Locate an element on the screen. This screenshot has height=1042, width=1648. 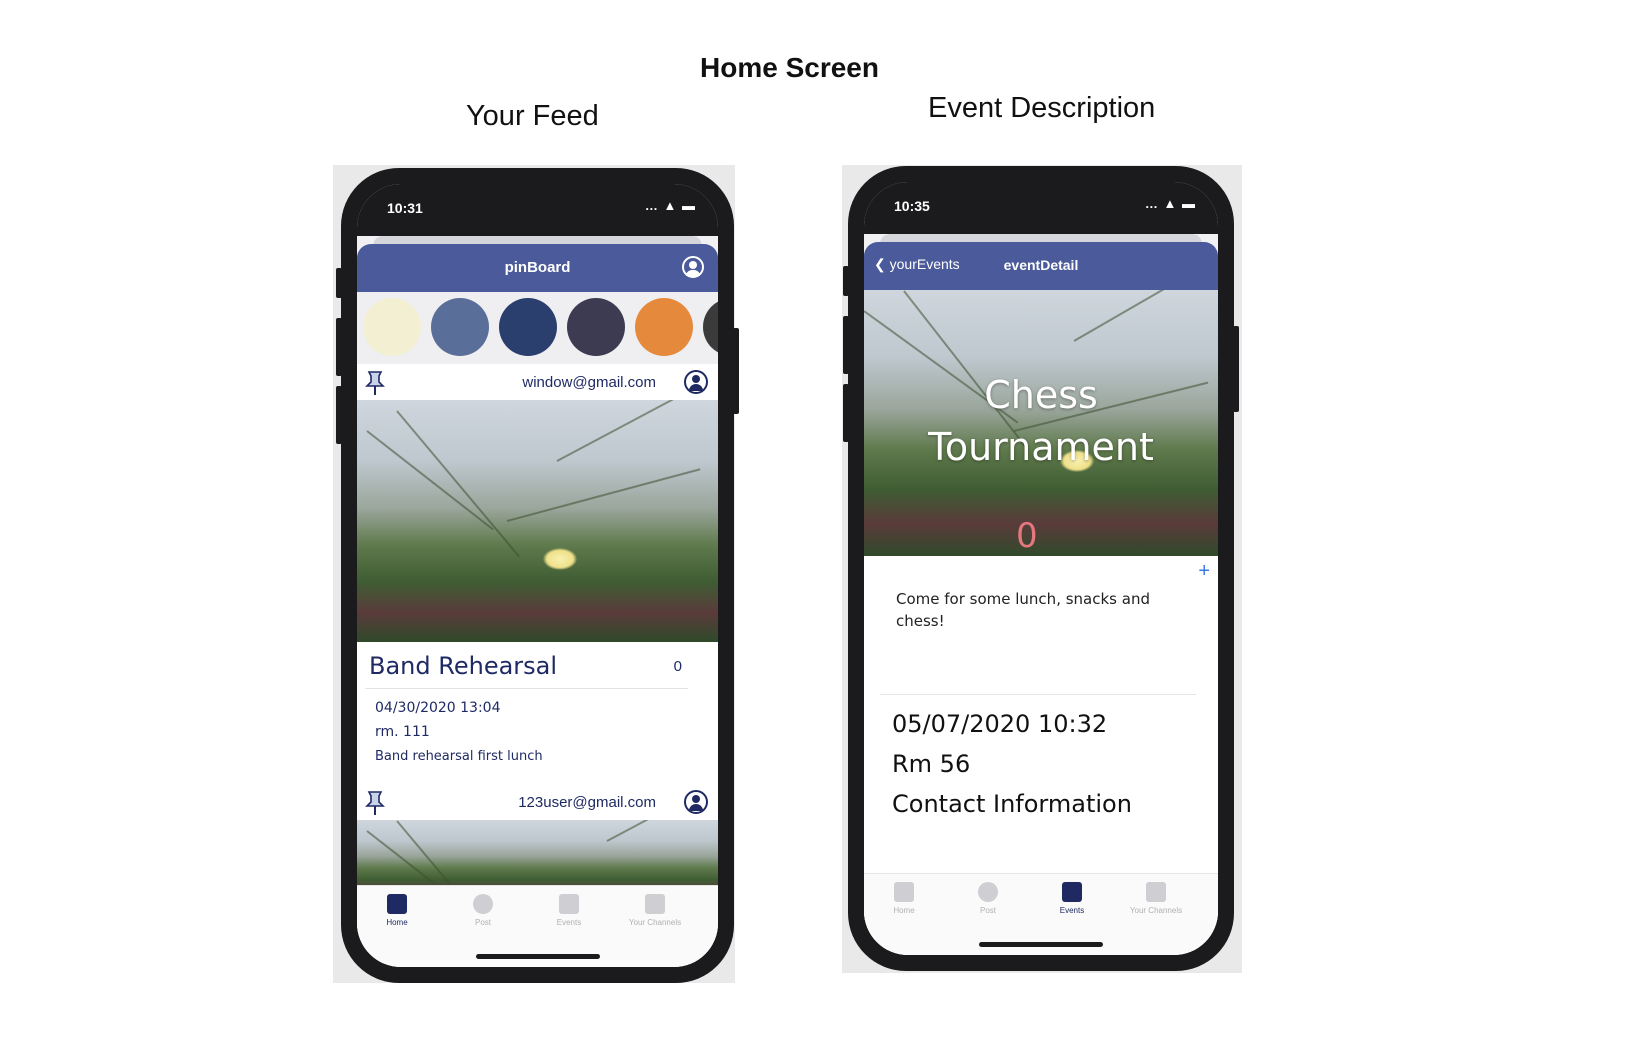
nav-bar: ❮ yourEvents eventDetail is located at coordinates (1041, 266).